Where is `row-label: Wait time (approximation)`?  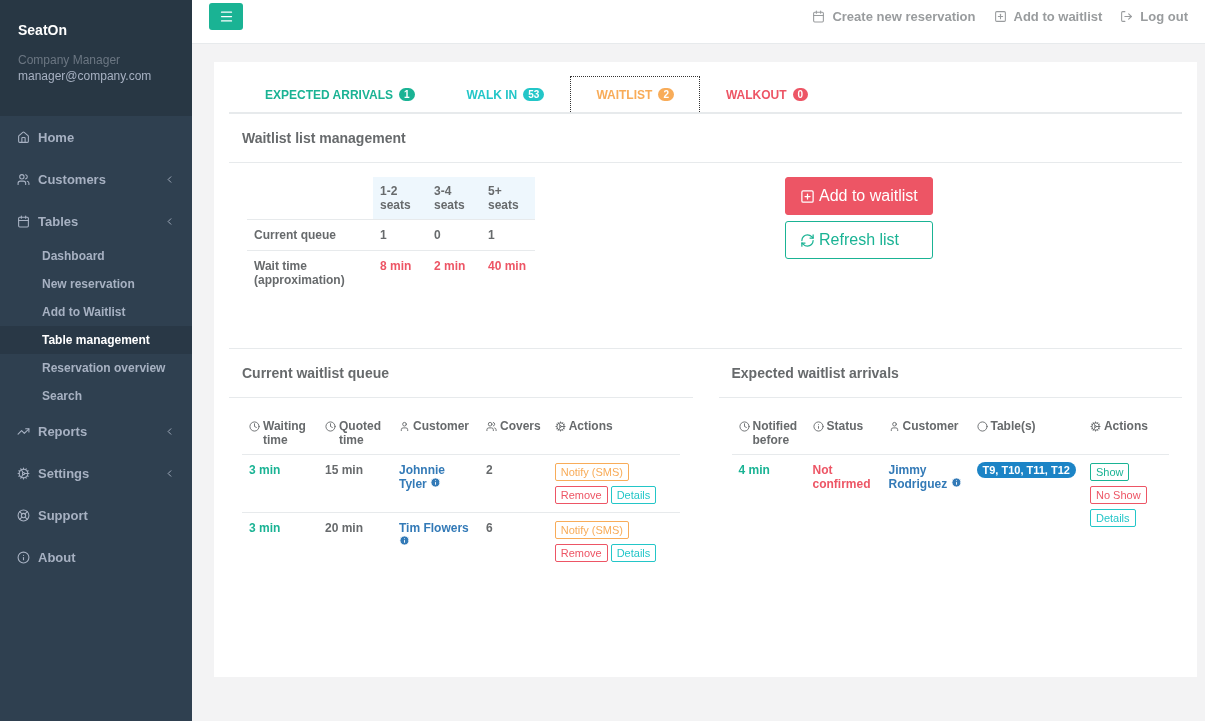 row-label: Wait time (approximation) is located at coordinates (310, 272).